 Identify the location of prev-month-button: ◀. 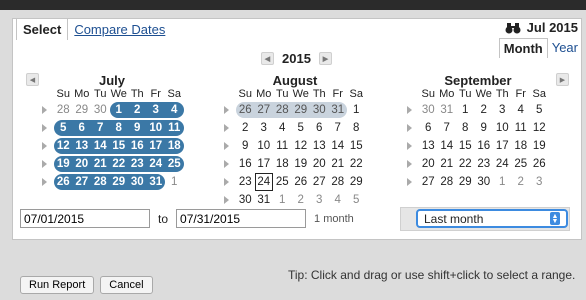
(32, 79).